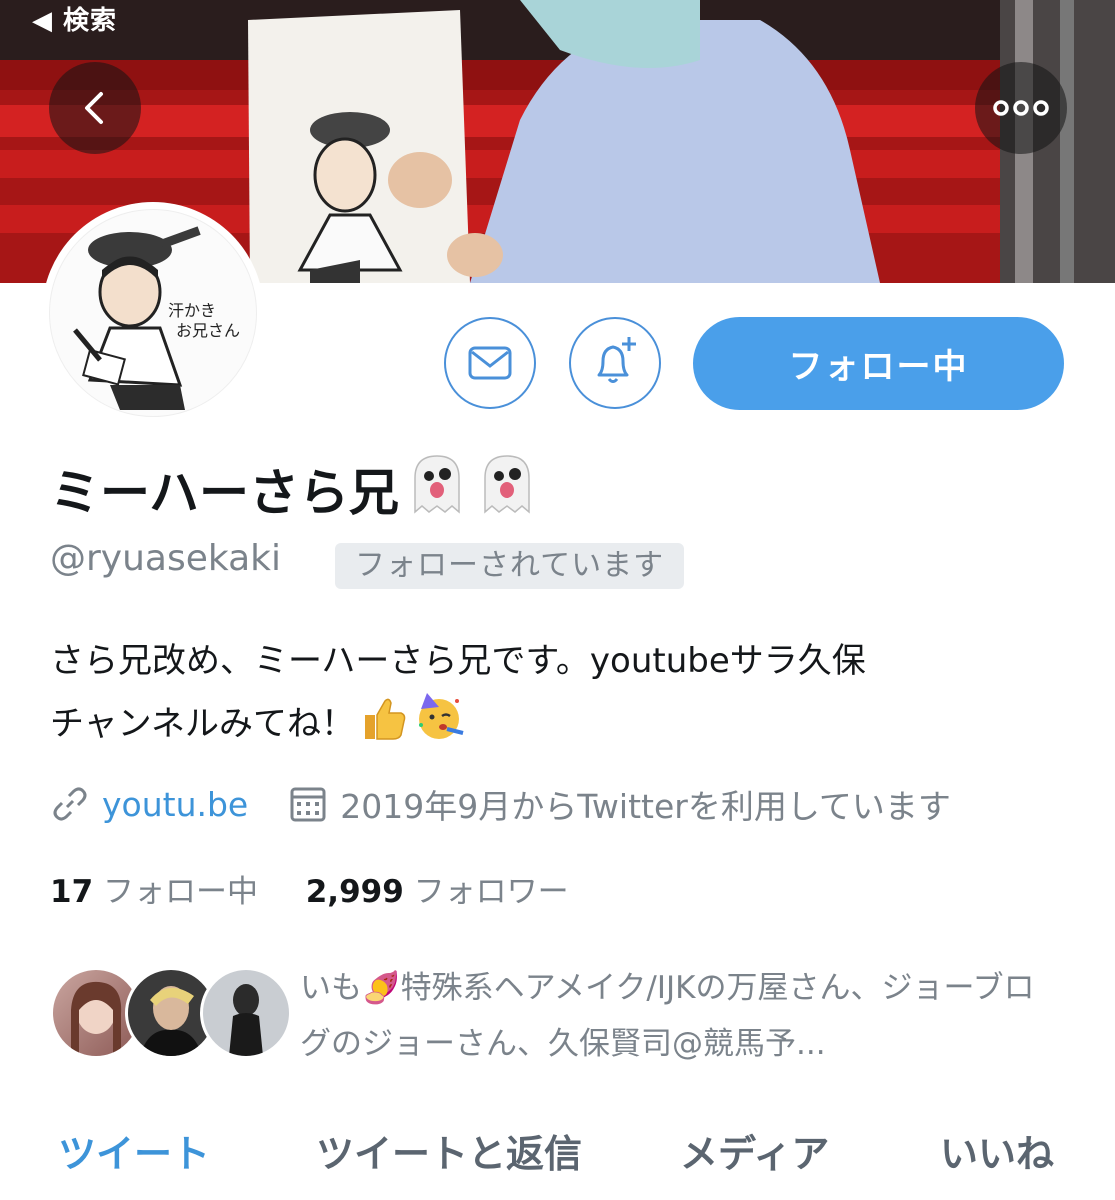 This screenshot has width=1115, height=1200. What do you see at coordinates (246, 1013) in the screenshot?
I see `follower-avatar` at bounding box center [246, 1013].